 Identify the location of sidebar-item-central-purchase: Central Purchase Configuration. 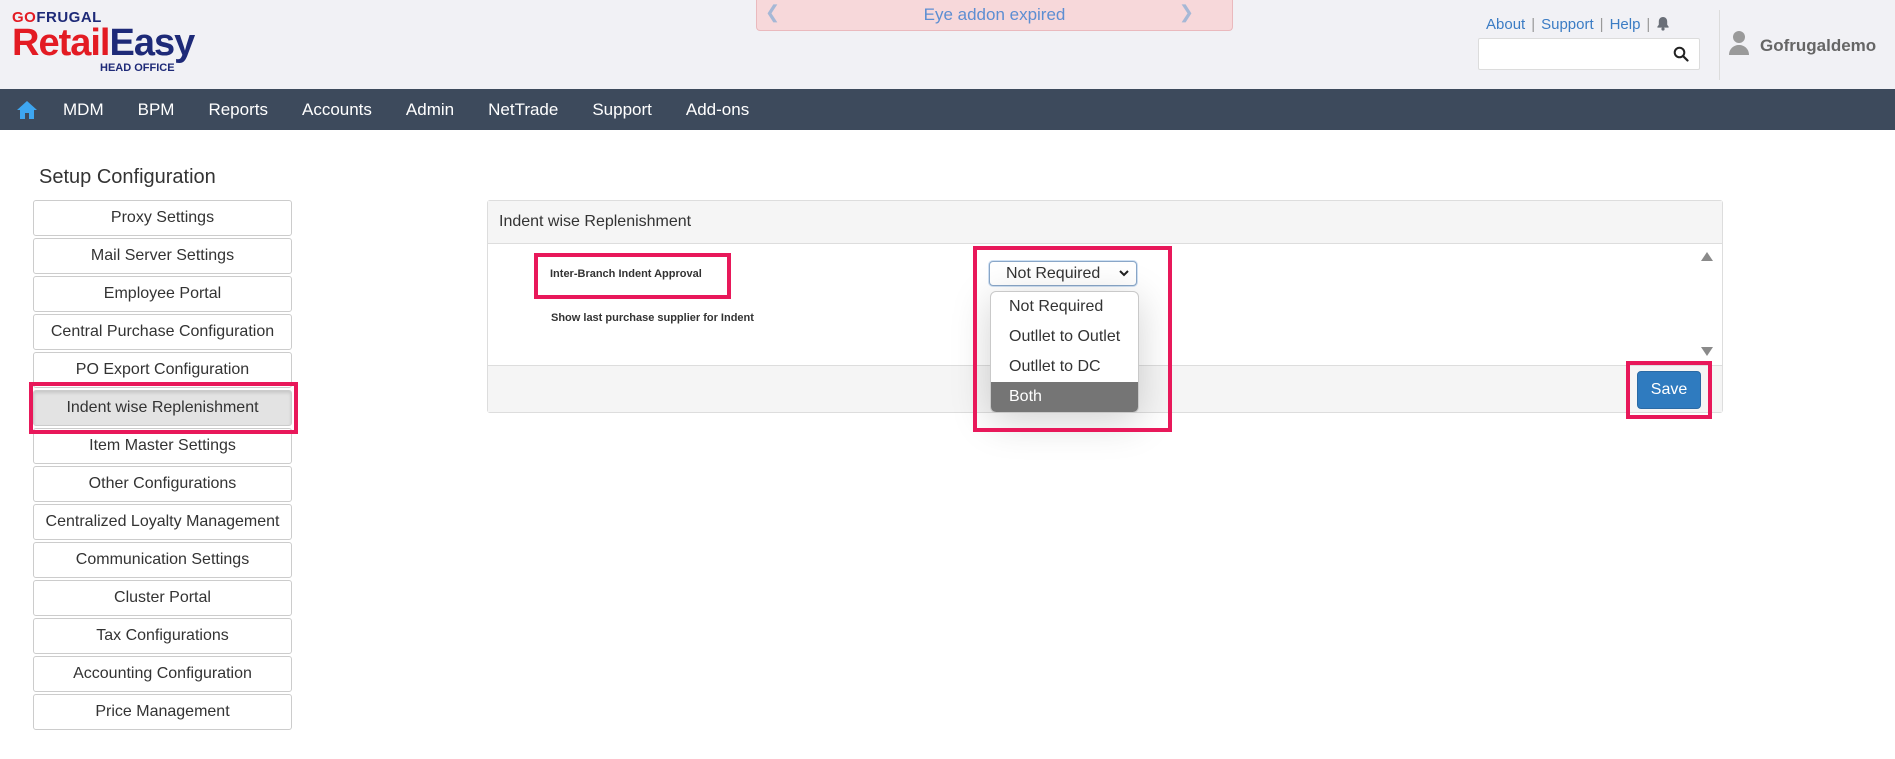
(162, 332).